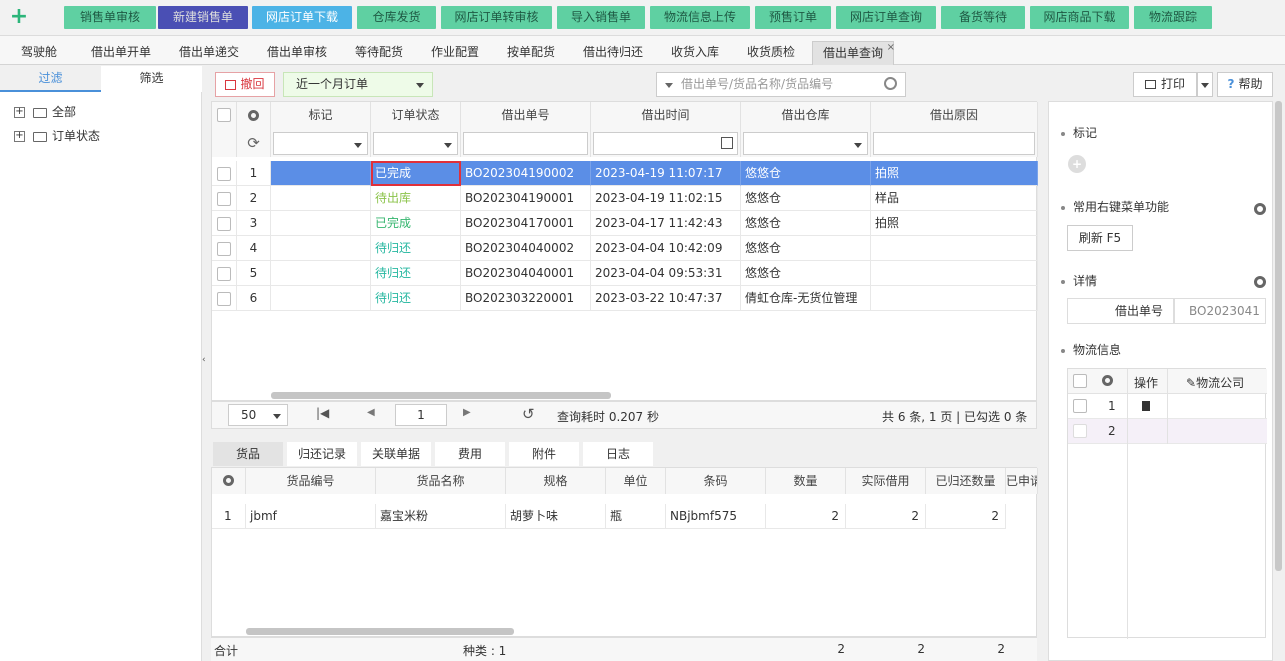 The width and height of the screenshot is (1285, 661). What do you see at coordinates (416, 115) in the screenshot?
I see `column-header: 订单状态` at bounding box center [416, 115].